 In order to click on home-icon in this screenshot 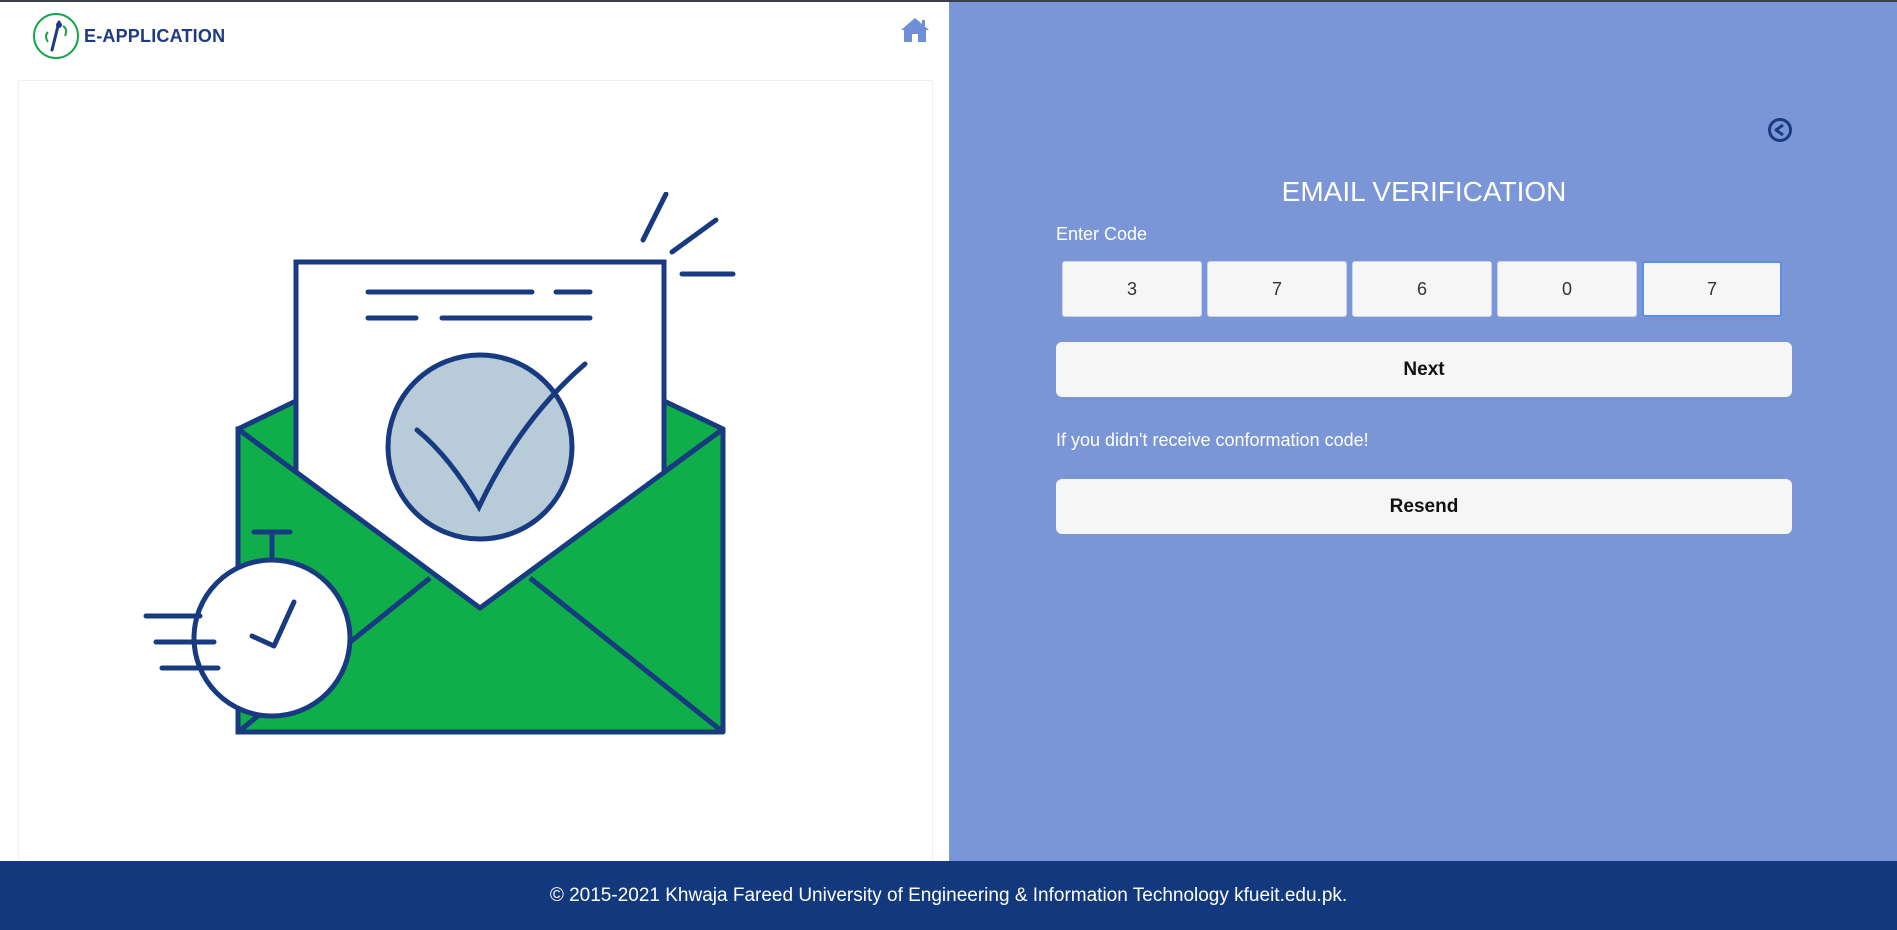, I will do `click(915, 30)`.